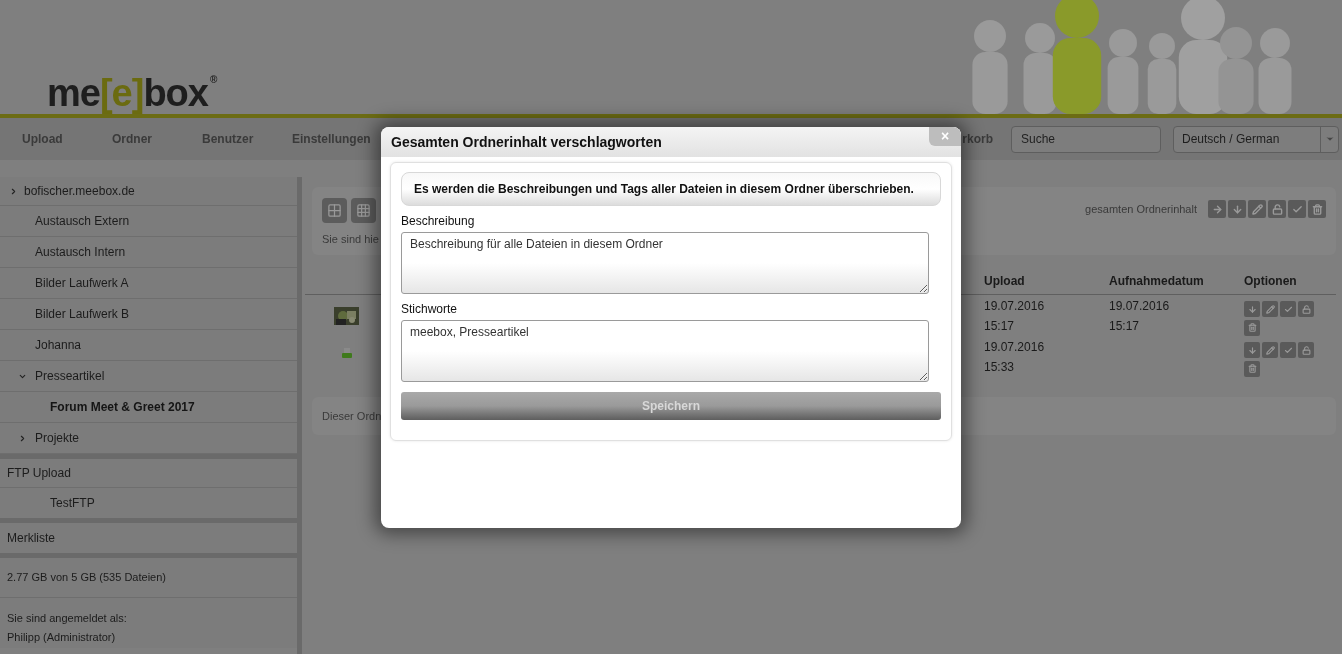 Image resolution: width=1342 pixels, height=654 pixels. I want to click on folder-item: Presseartikel, so click(70, 376).